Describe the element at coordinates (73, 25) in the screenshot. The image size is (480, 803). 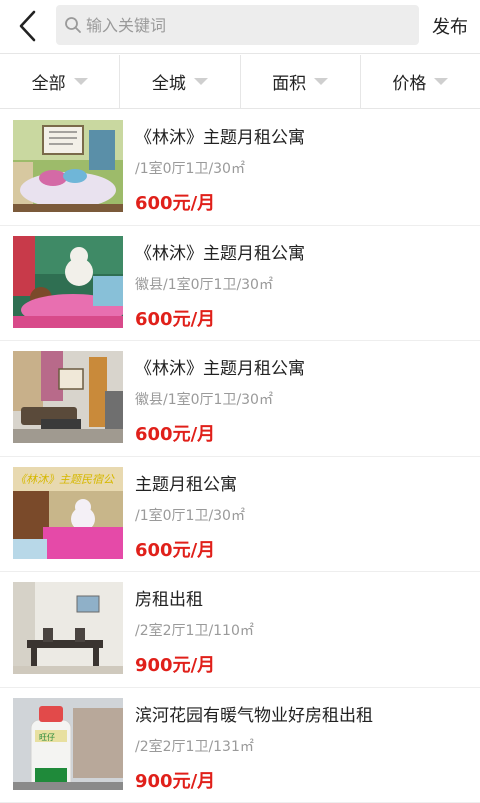
I see `search-icon` at that location.